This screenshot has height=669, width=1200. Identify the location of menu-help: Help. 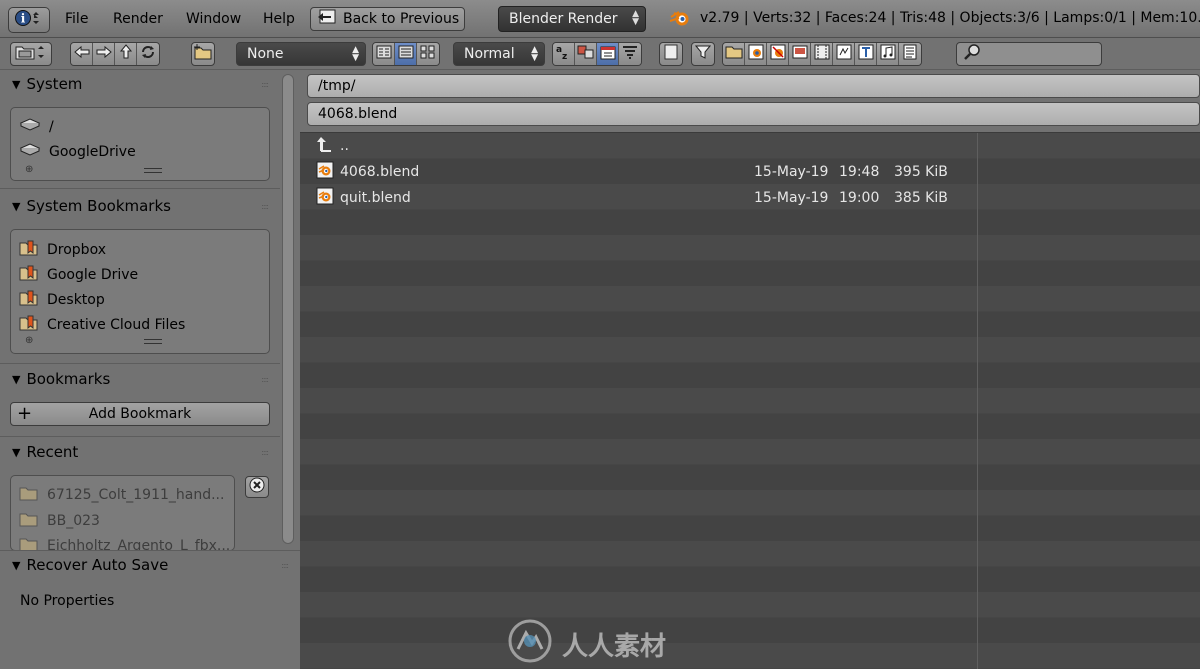
(279, 19).